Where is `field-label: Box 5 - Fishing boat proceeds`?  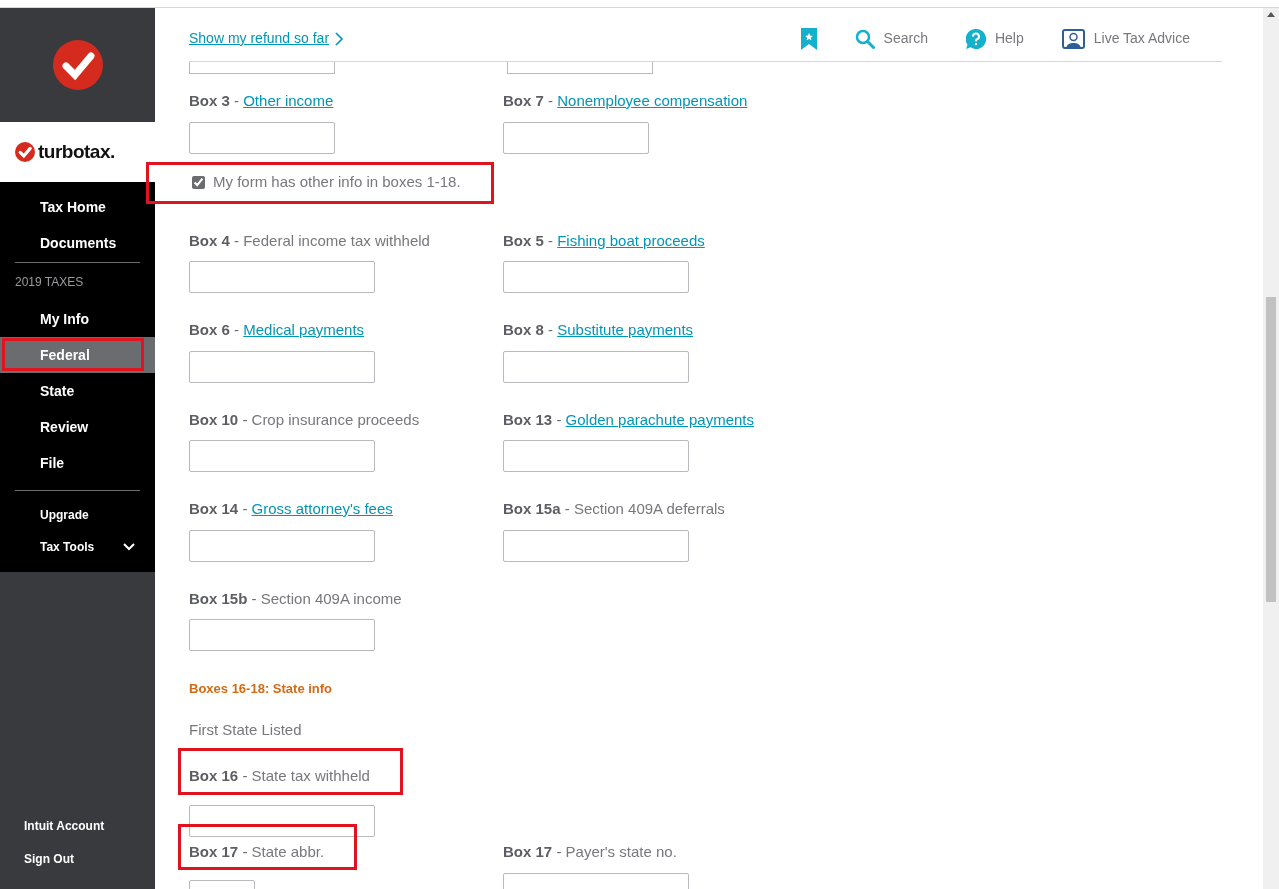 field-label: Box 5 - Fishing boat proceeds is located at coordinates (604, 240).